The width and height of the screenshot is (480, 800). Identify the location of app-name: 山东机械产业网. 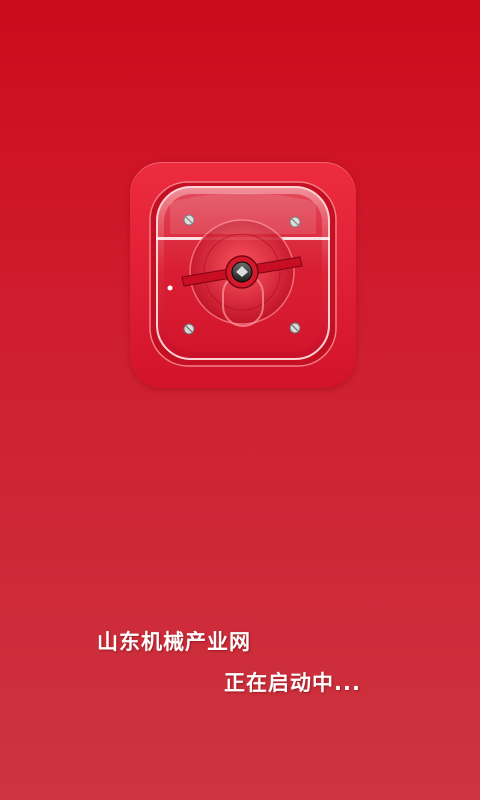
(174, 642).